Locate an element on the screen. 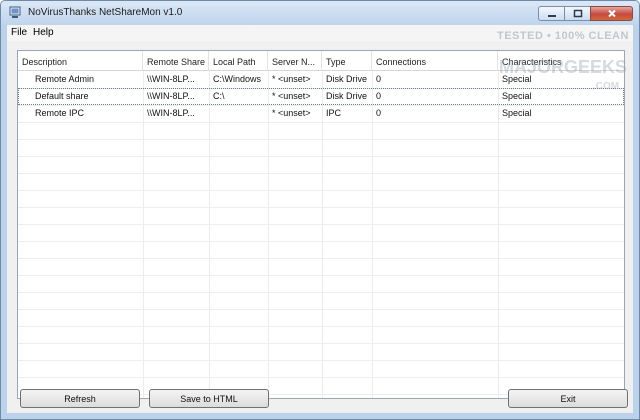 The width and height of the screenshot is (640, 420). cell-description: Default share is located at coordinates (62, 96).